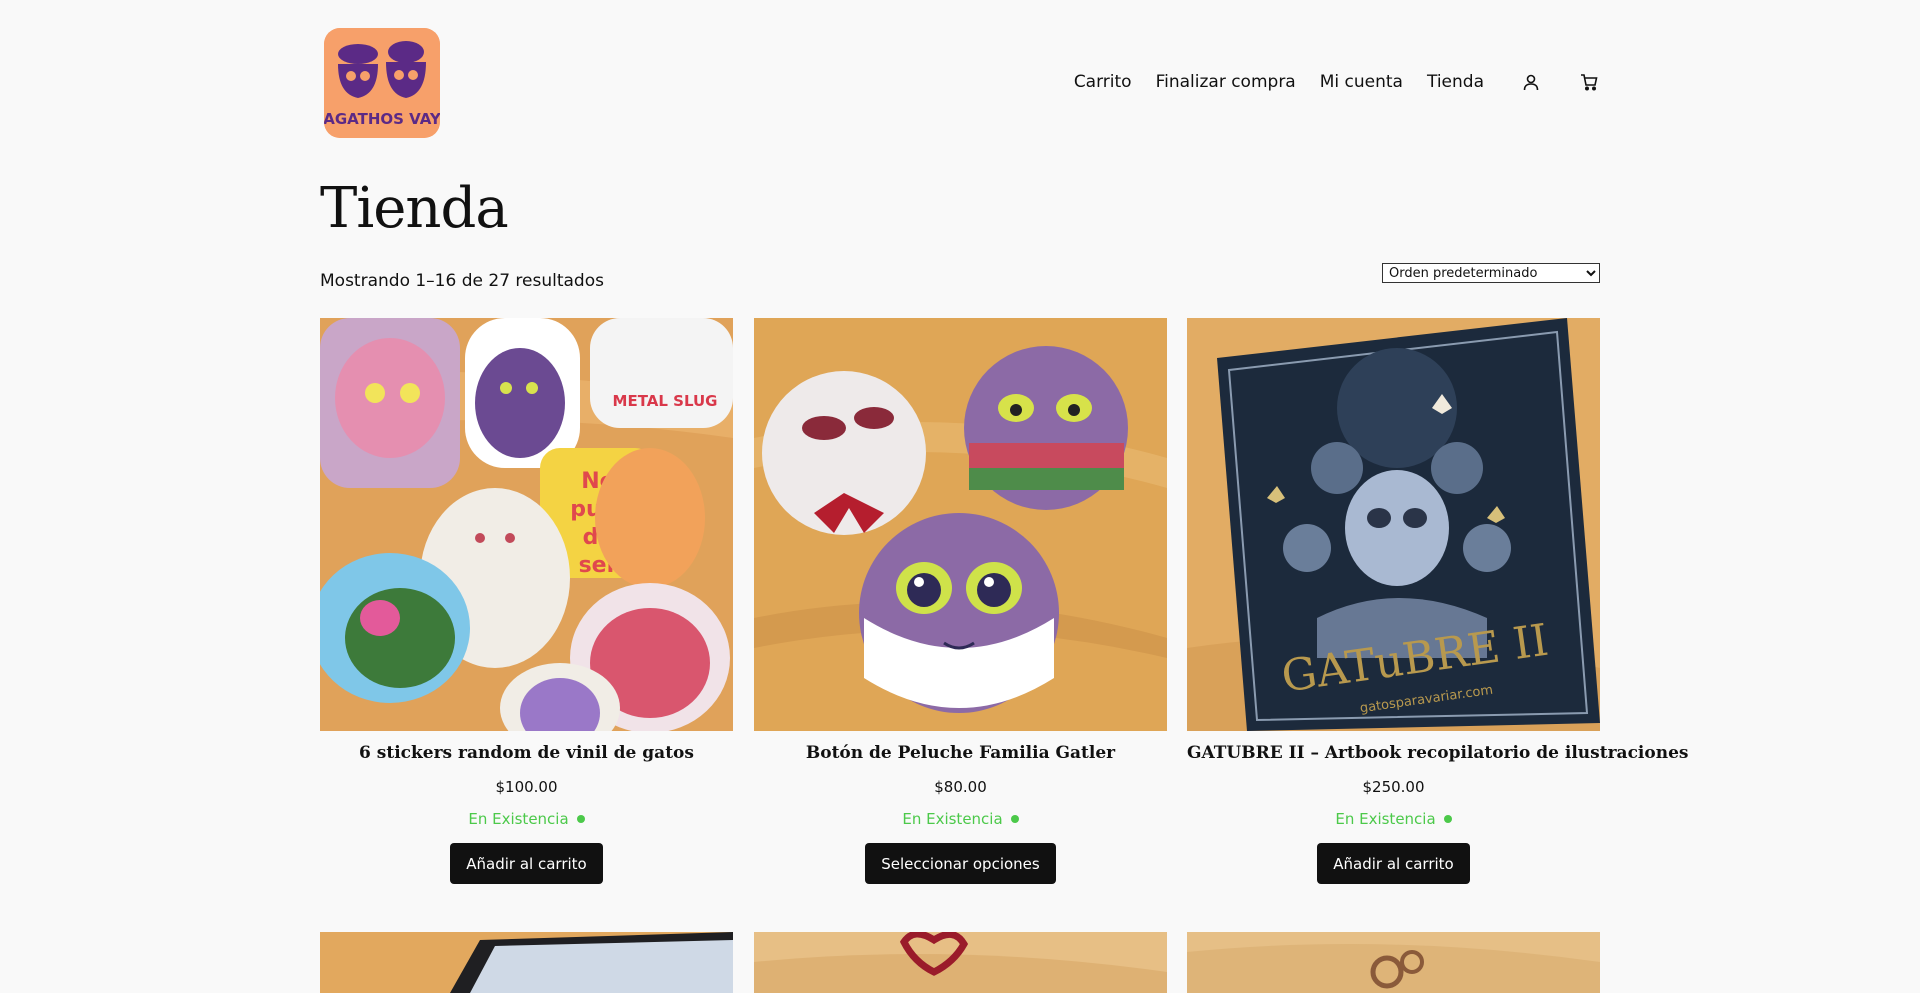 The image size is (1920, 993). I want to click on site-logo: AGATHOS VAY, so click(382, 83).